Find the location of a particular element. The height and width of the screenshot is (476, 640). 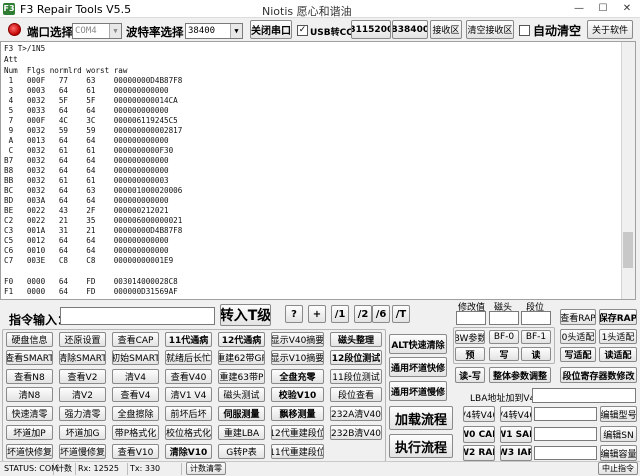

w3-iap-button: W3 IAP is located at coordinates (516, 453).